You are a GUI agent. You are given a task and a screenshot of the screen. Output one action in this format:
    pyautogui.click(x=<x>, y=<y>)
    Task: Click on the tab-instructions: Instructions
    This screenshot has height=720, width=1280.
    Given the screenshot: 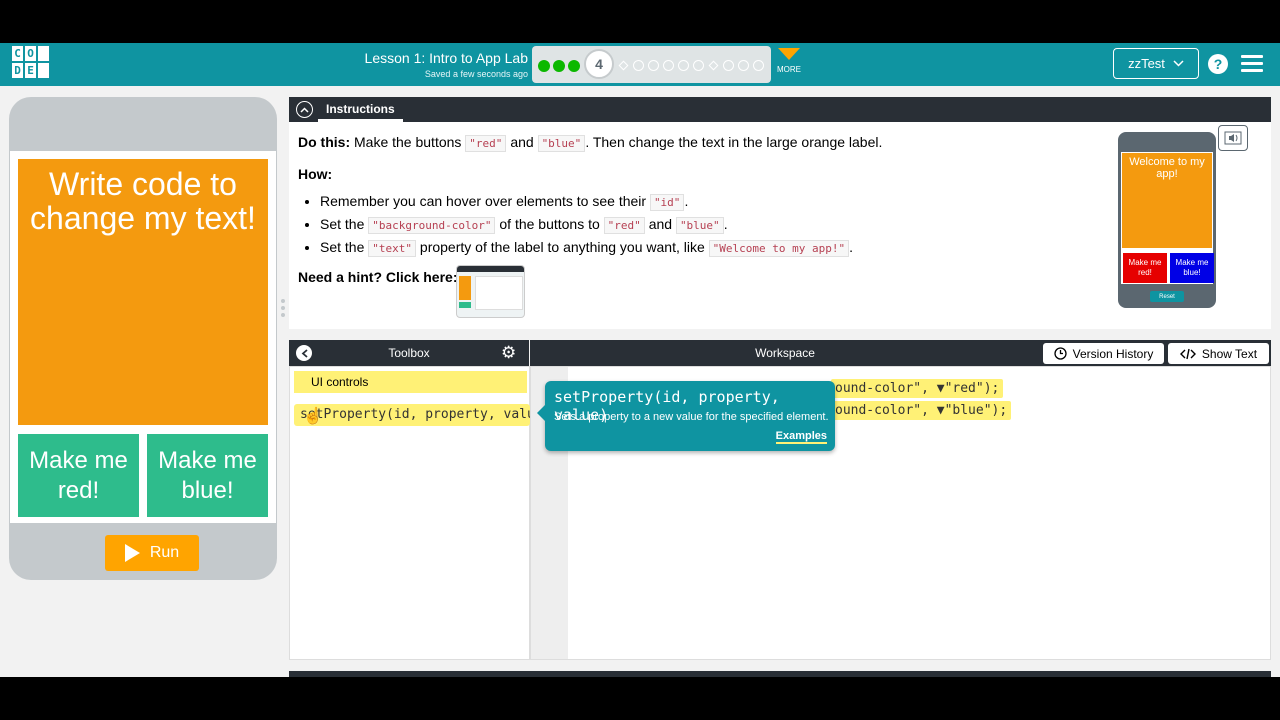 What is the action you would take?
    pyautogui.click(x=360, y=109)
    